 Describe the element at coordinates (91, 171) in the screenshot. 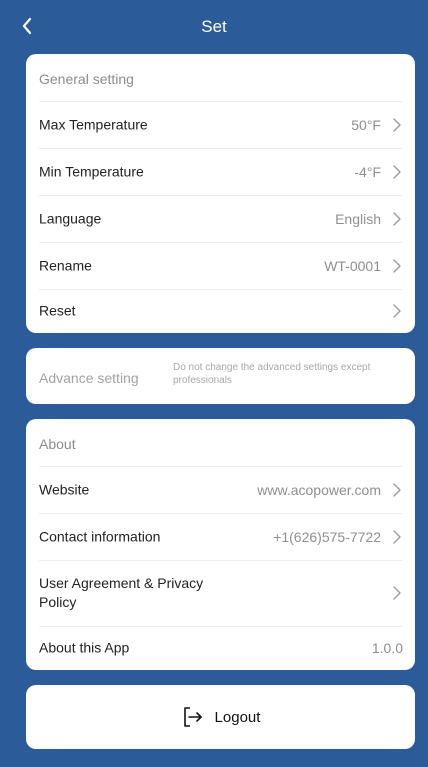

I see `min-temperature-label: Min Temperature` at that location.